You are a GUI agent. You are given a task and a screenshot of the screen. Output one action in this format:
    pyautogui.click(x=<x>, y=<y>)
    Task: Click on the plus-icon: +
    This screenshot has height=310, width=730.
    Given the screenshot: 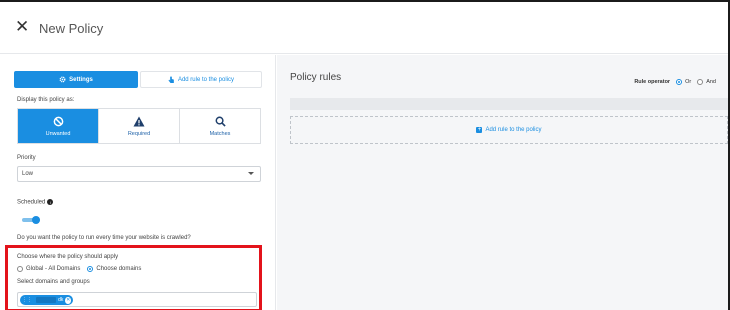 What is the action you would take?
    pyautogui.click(x=479, y=130)
    